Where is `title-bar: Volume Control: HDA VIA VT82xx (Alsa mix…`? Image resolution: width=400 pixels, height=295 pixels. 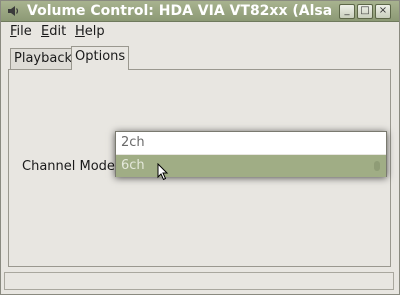
title-bar: Volume Control: HDA VIA VT82xx (Alsa mix… is located at coordinates (200, 11).